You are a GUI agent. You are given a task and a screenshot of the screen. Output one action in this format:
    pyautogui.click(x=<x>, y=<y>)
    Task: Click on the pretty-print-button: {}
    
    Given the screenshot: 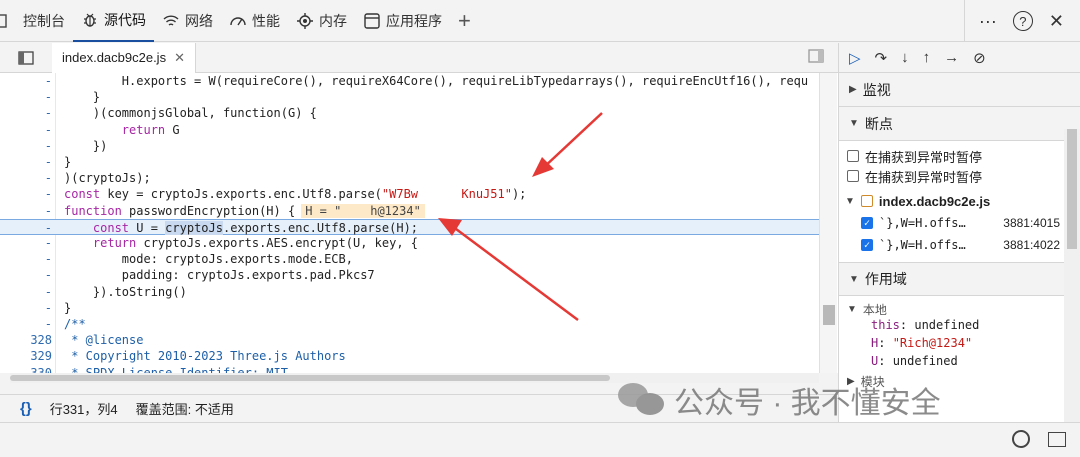 What is the action you would take?
    pyautogui.click(x=26, y=408)
    